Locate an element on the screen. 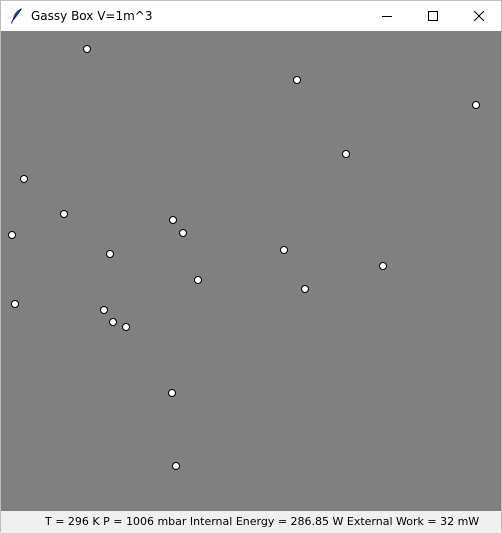 Image resolution: width=502 pixels, height=533 pixels. title-bar: Gassy Box V=1m^3 is located at coordinates (251, 16).